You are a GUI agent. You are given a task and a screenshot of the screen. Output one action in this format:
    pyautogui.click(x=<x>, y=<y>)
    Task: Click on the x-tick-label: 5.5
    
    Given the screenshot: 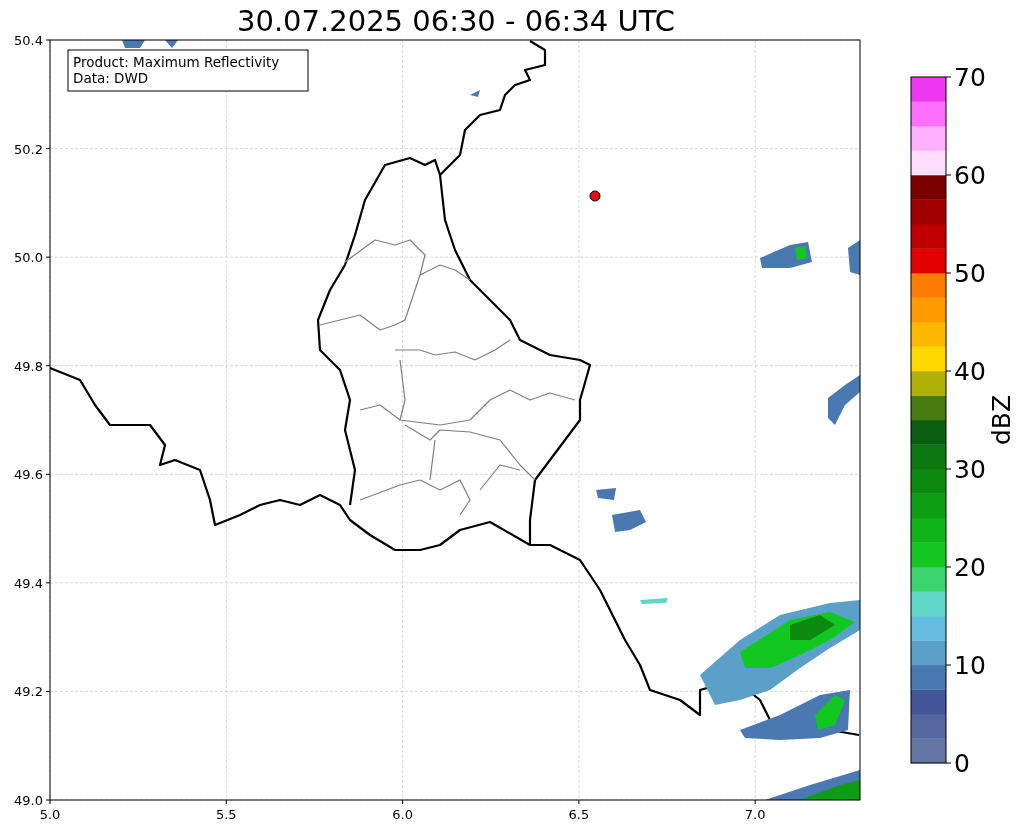 What is the action you would take?
    pyautogui.click(x=226, y=814)
    